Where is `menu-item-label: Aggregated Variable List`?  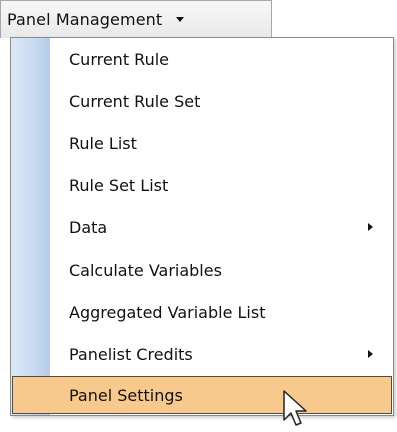 menu-item-label: Aggregated Variable List is located at coordinates (167, 312).